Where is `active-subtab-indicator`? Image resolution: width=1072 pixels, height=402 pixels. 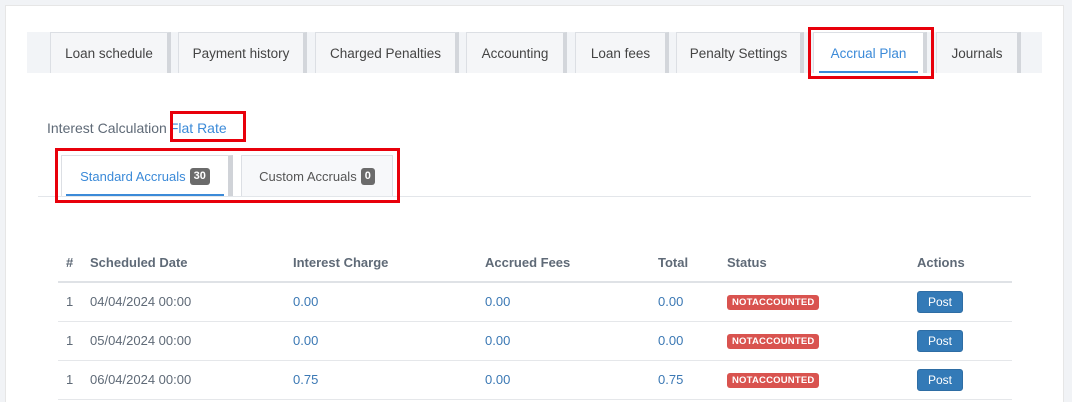 active-subtab-indicator is located at coordinates (145, 195).